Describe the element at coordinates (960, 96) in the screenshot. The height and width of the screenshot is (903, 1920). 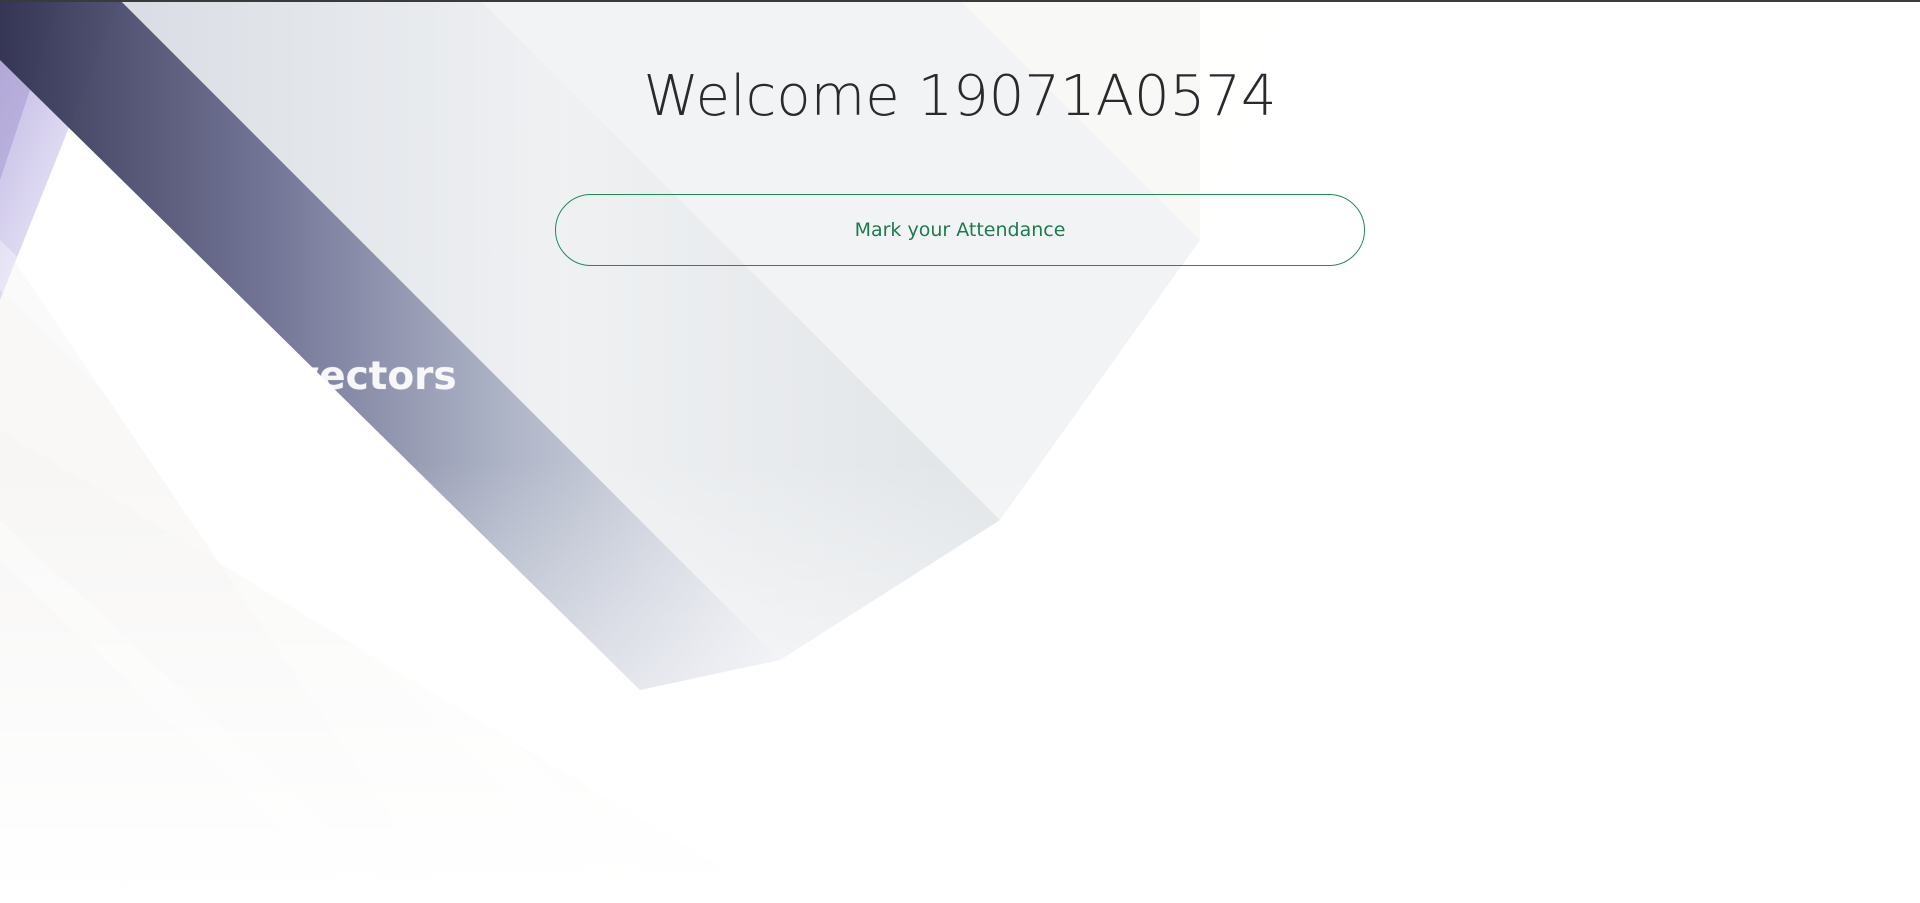
I see `page-title: Welcome 19071A0574` at that location.